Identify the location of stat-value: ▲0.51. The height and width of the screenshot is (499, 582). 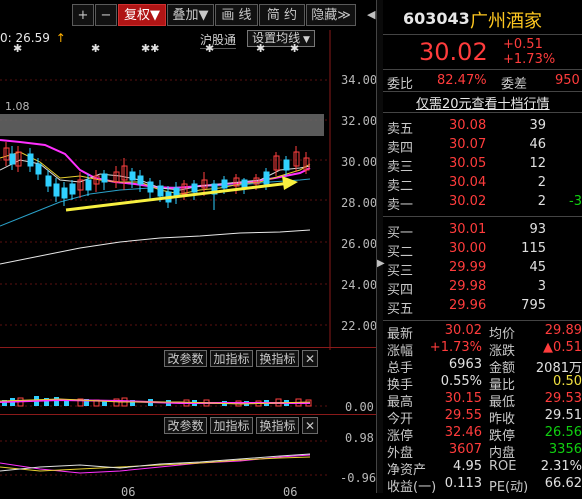
(562, 347).